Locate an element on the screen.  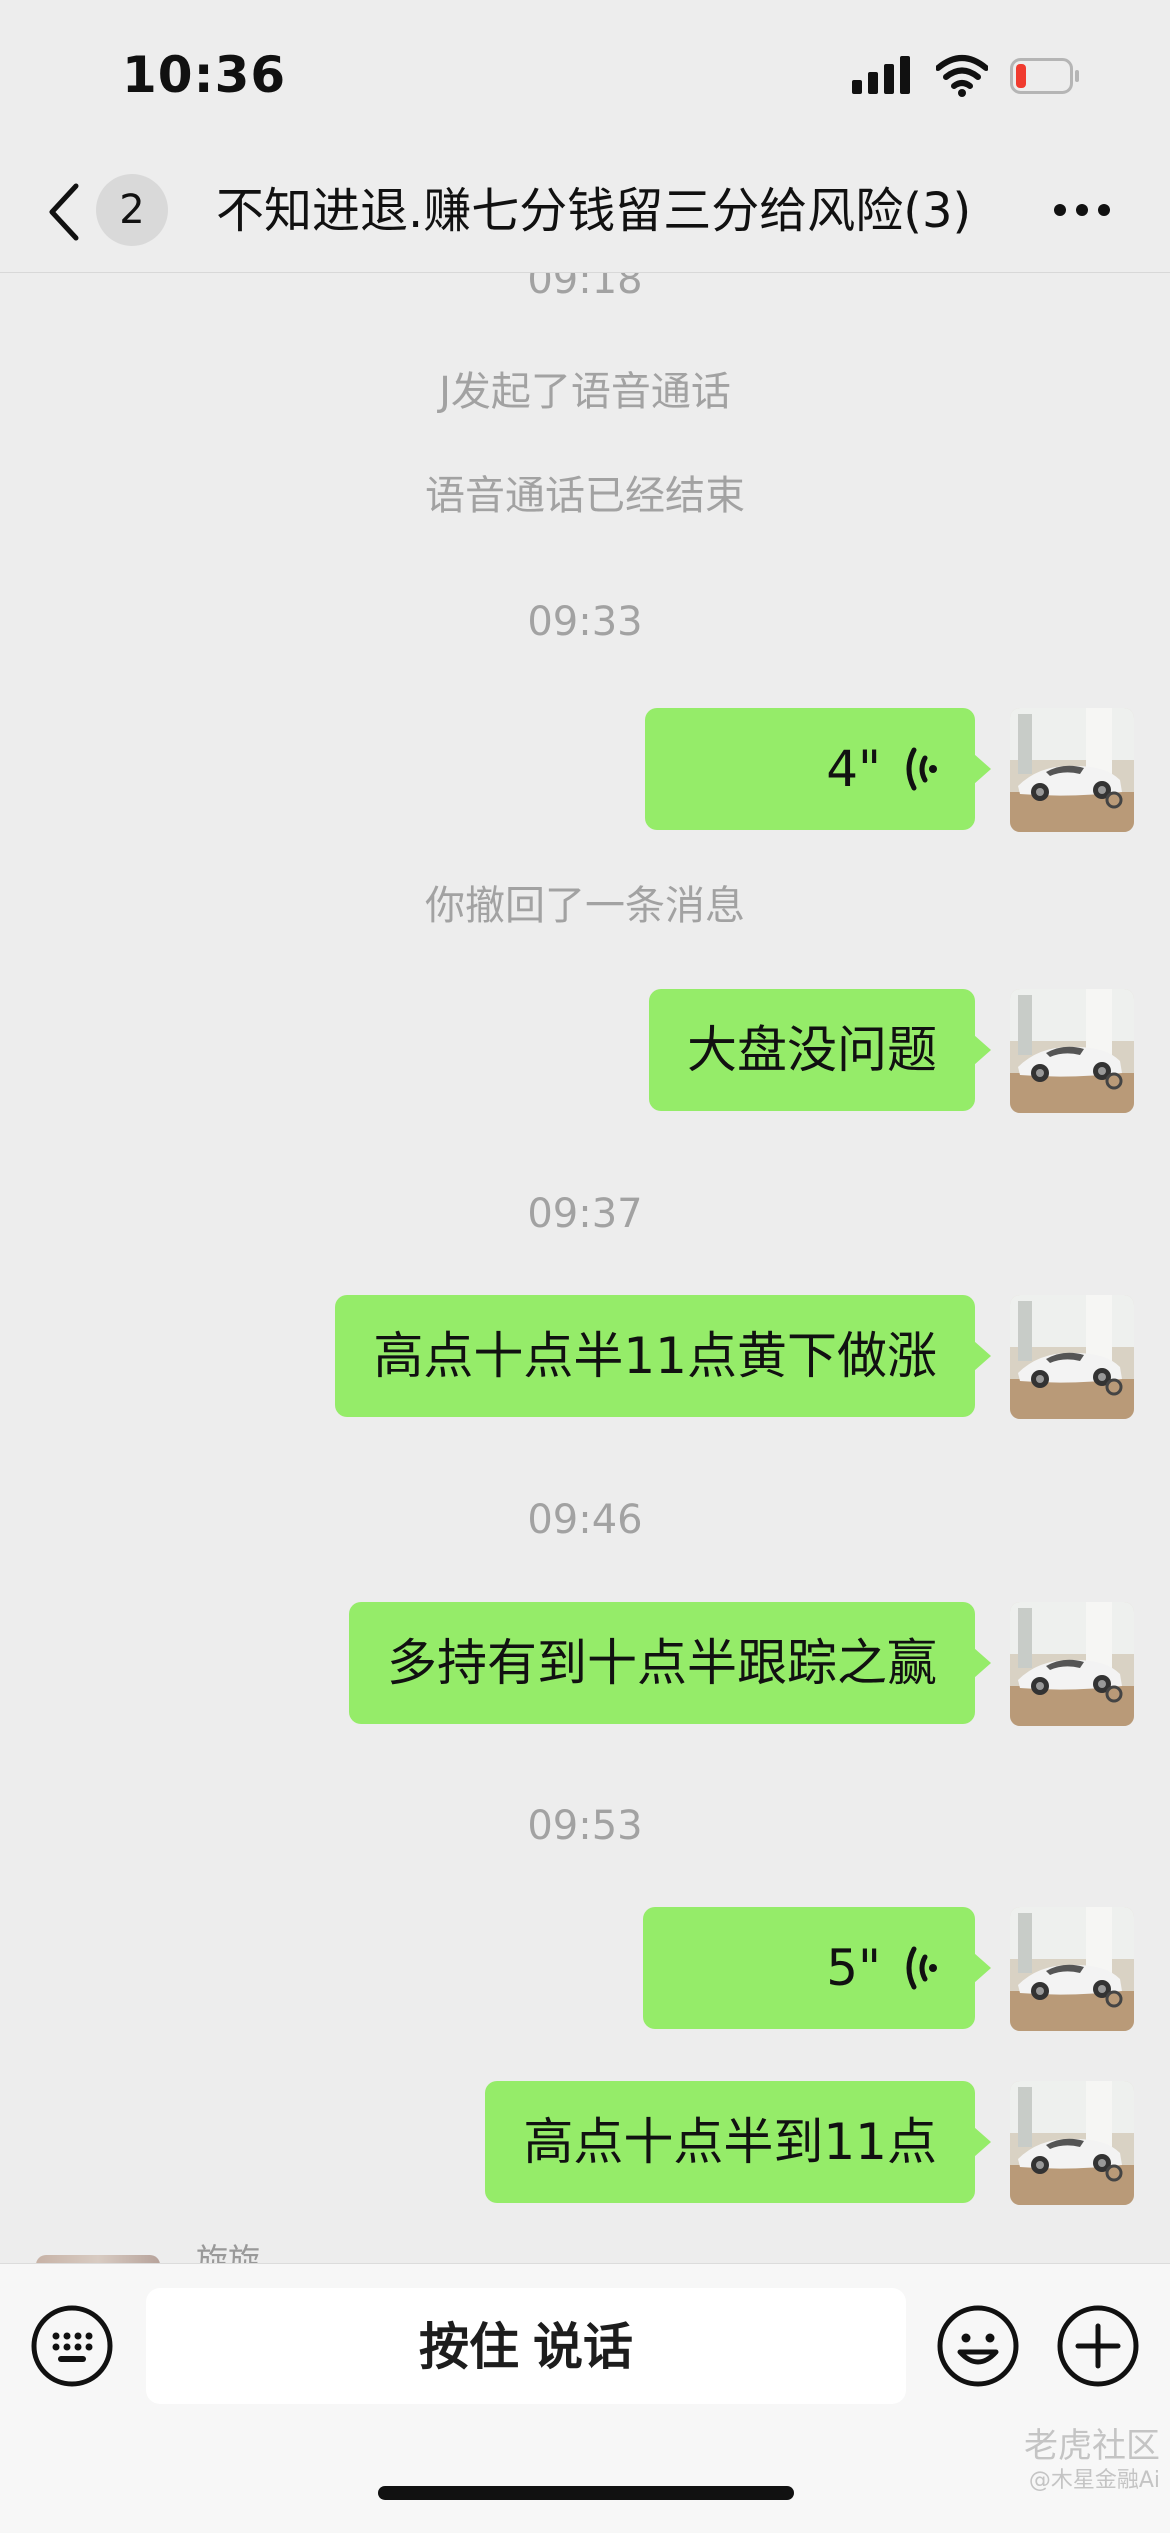
timestamp: 09:33 is located at coordinates (585, 622).